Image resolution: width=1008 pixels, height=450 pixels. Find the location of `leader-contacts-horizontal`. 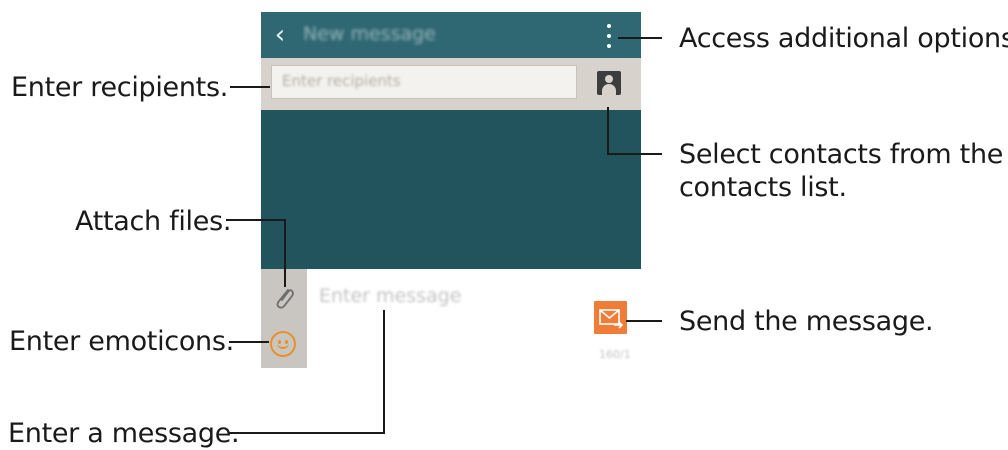

leader-contacts-horizontal is located at coordinates (634, 154).